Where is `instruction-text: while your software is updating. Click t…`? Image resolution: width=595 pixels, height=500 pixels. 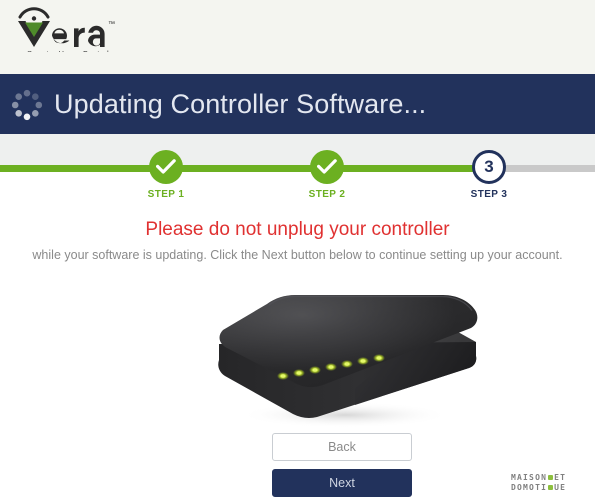
instruction-text: while your software is updating. Click t… is located at coordinates (297, 255).